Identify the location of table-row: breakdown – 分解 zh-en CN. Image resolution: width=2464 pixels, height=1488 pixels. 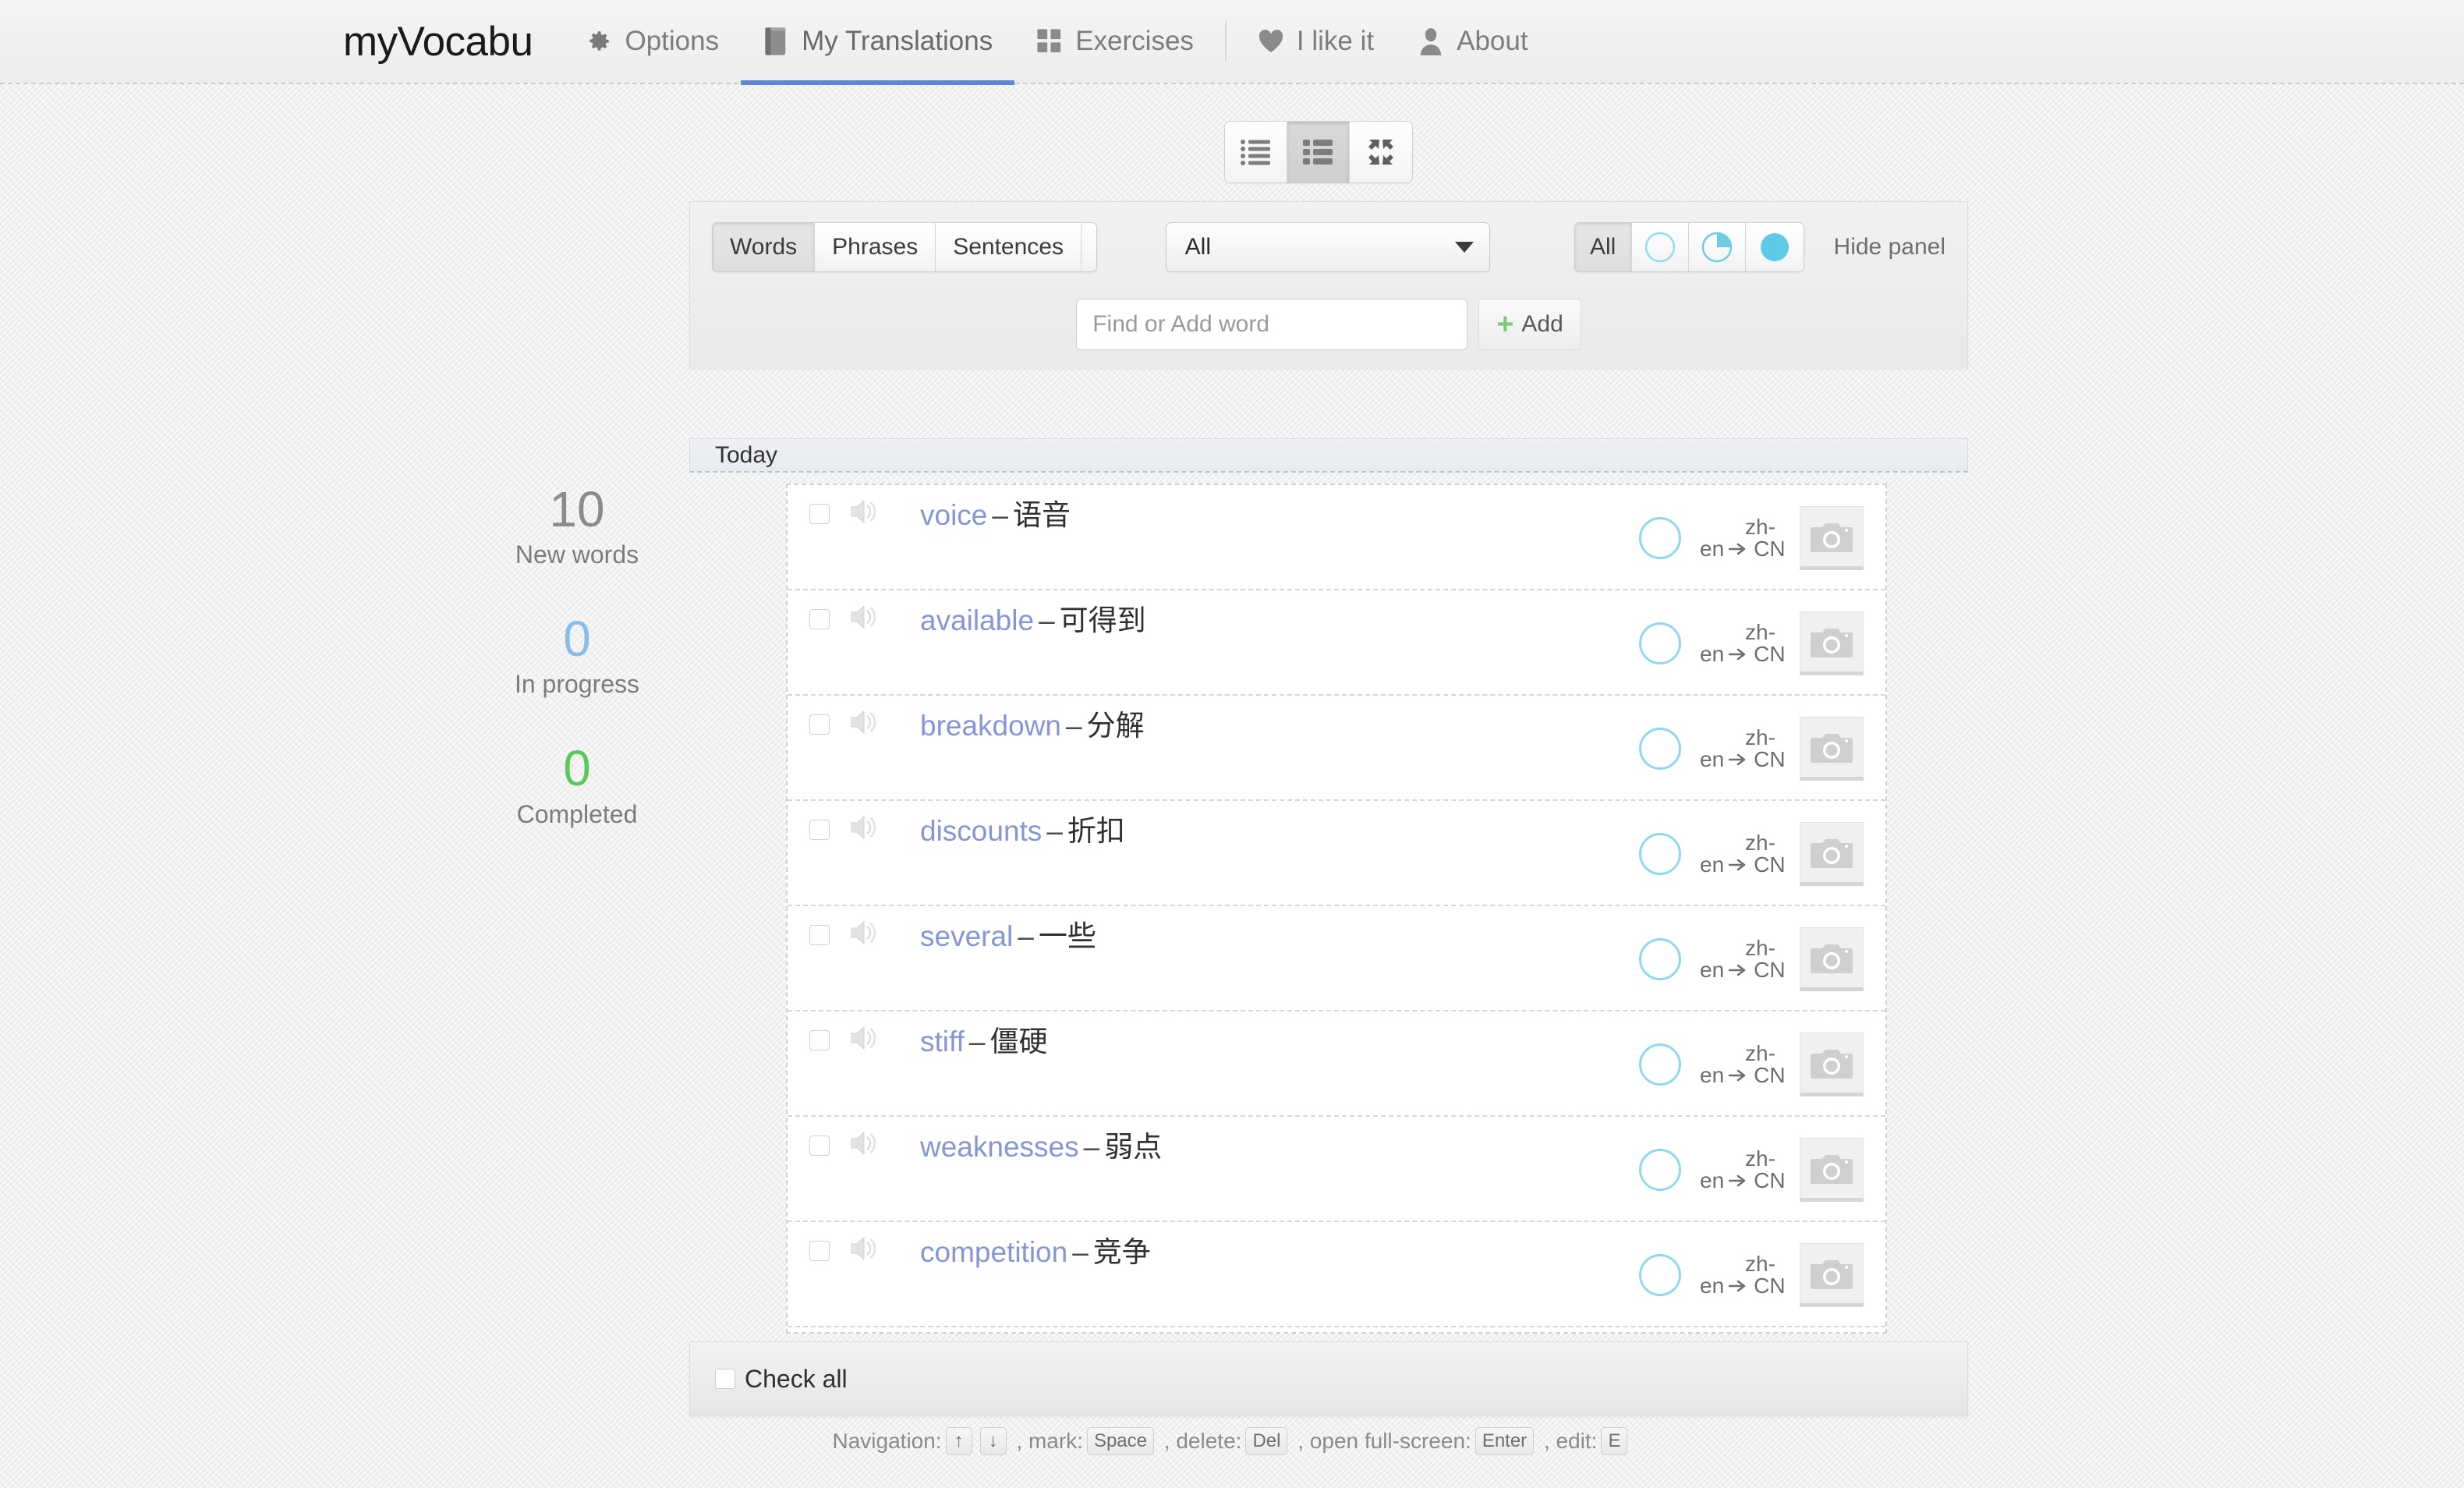
(1337, 748).